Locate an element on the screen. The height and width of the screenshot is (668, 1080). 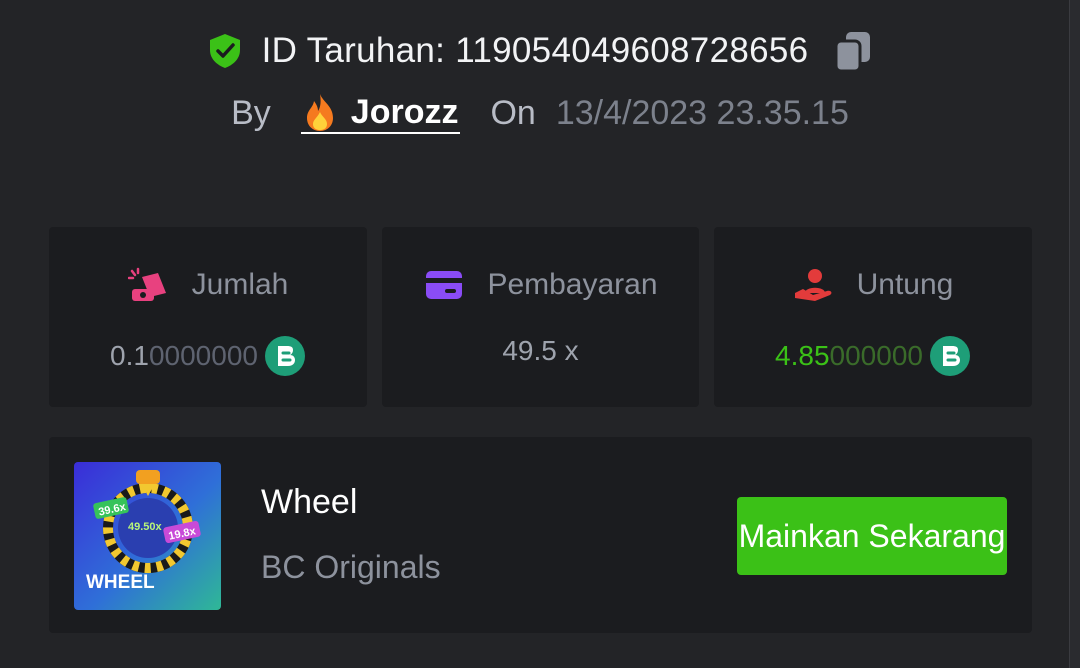
fire-icon is located at coordinates (319, 112).